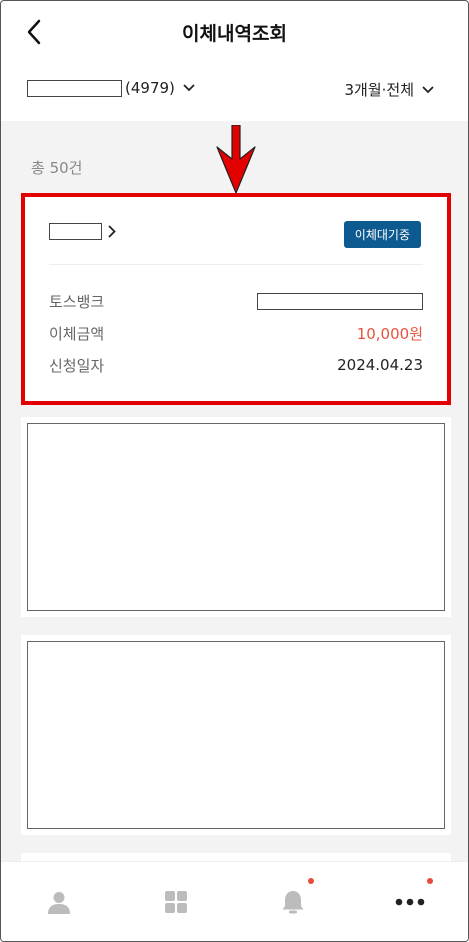 This screenshot has height=942, width=469. What do you see at coordinates (340, 301) in the screenshot?
I see `masked-account-number` at bounding box center [340, 301].